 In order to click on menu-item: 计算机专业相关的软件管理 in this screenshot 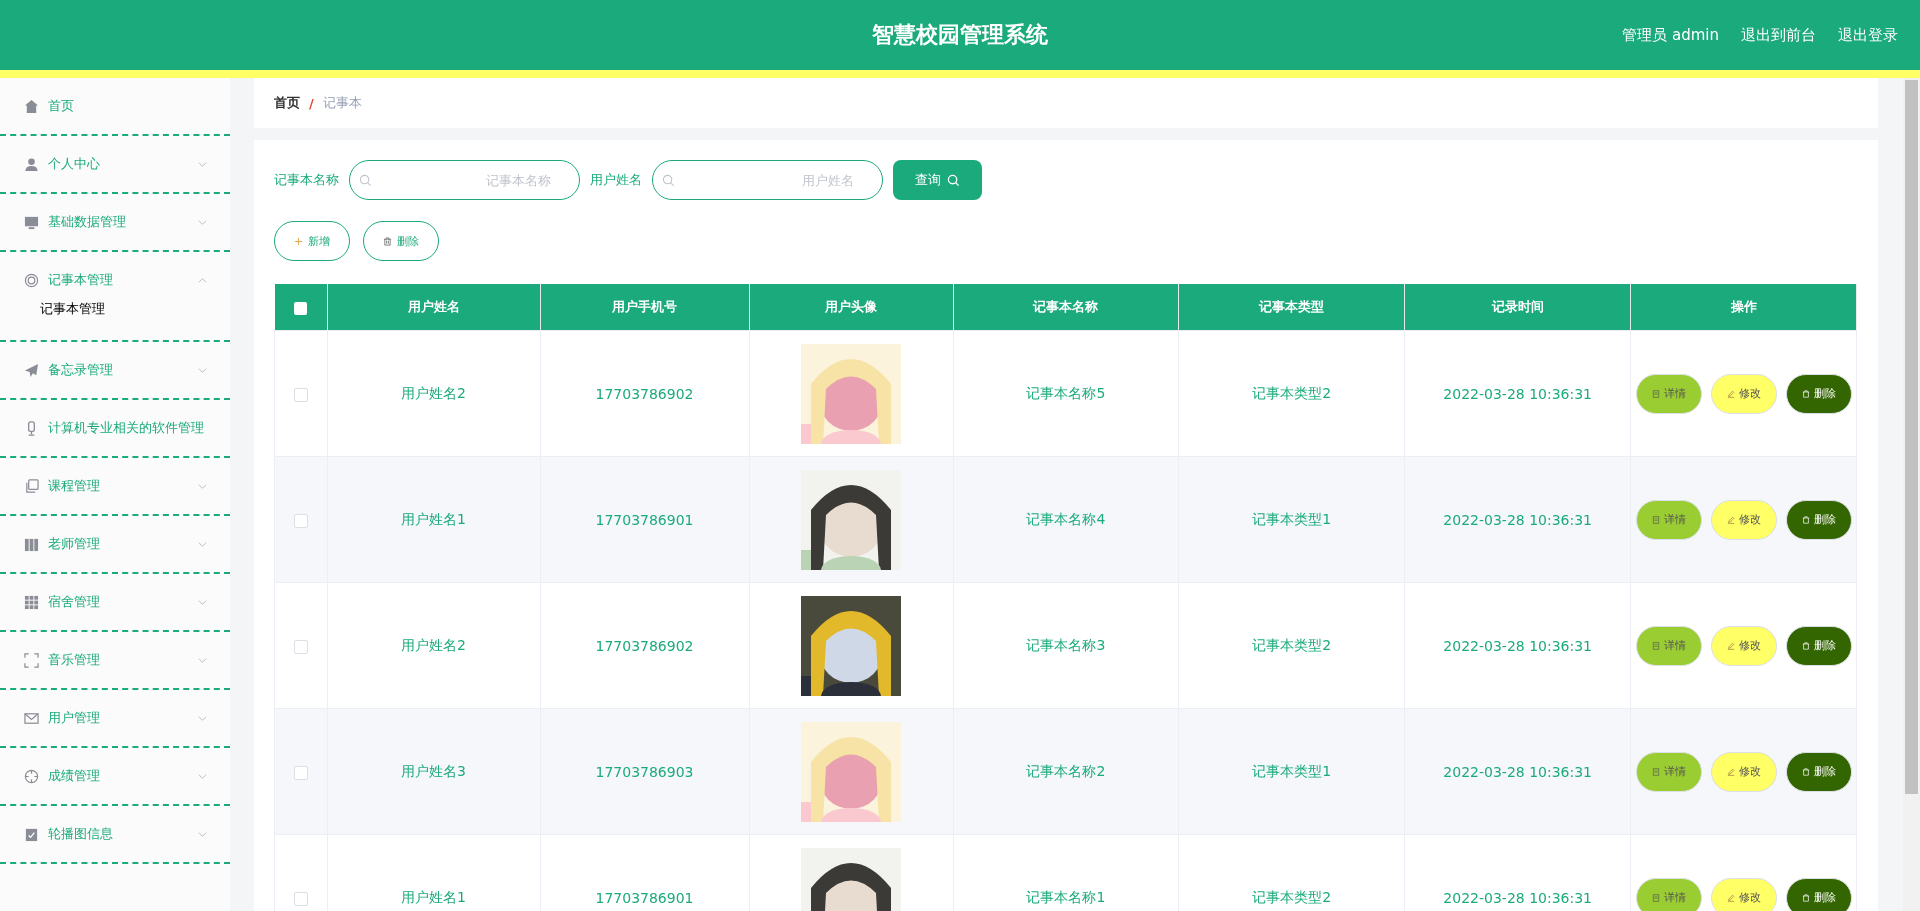, I will do `click(115, 428)`.